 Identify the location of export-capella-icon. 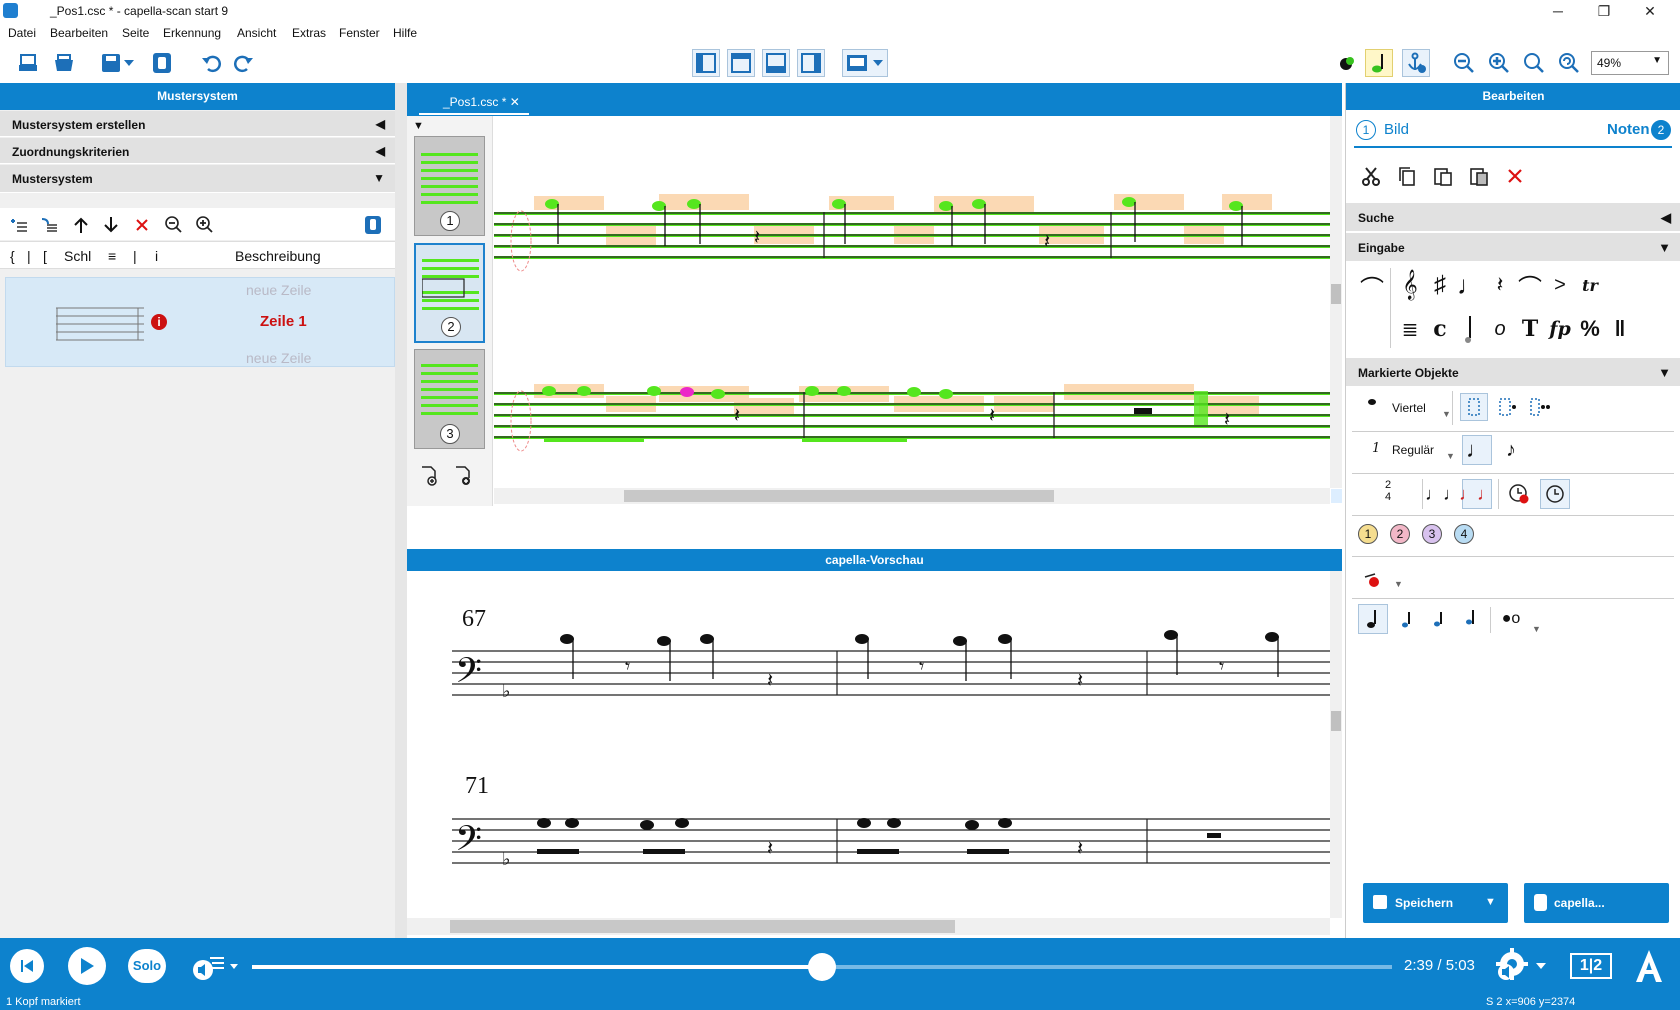
(162, 63).